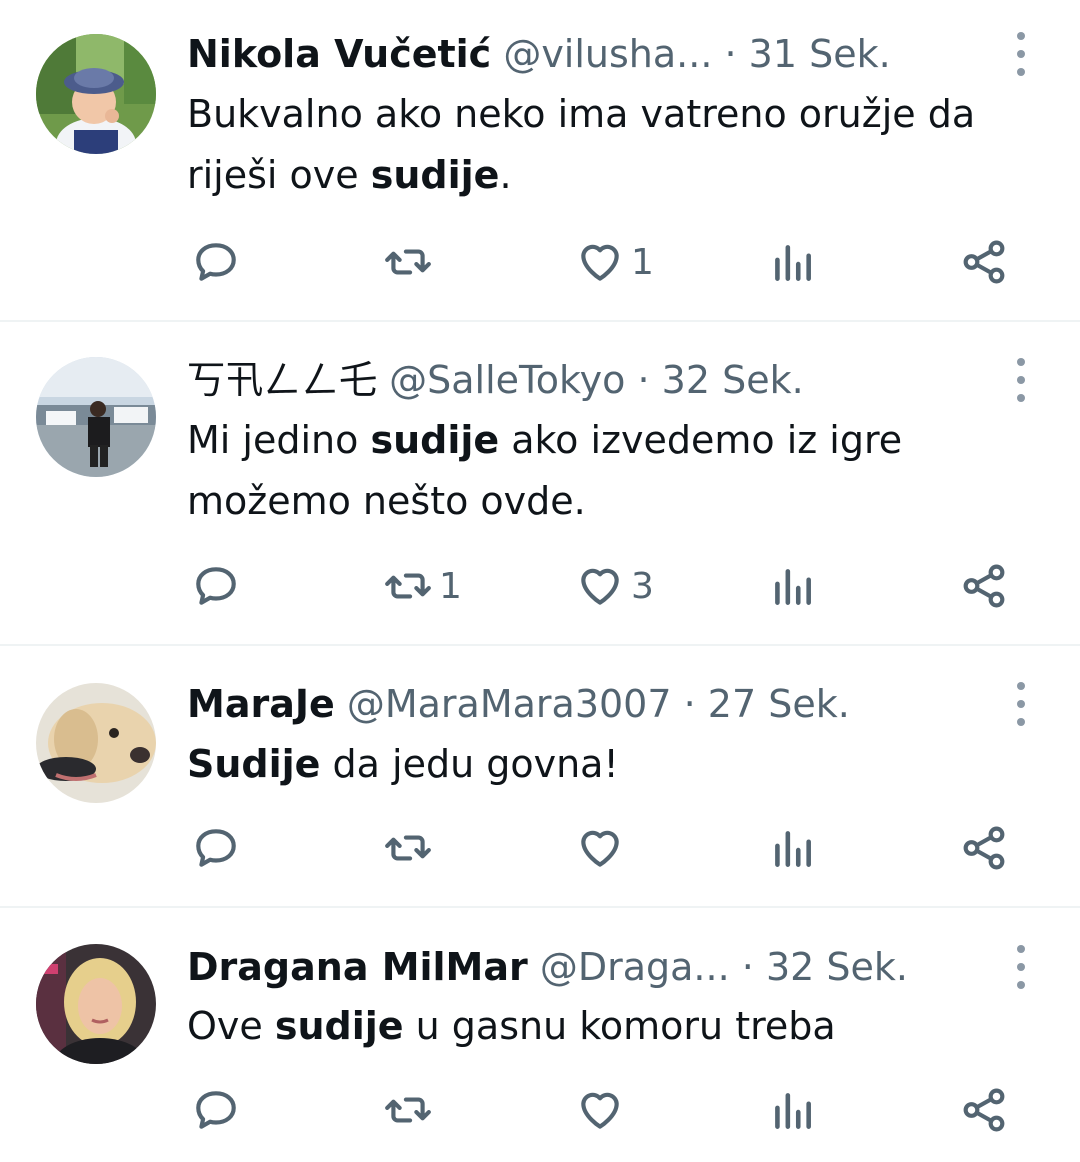  Describe the element at coordinates (619, 1026) in the screenshot. I see `tweet-text-post: u gasnu komoru treba` at that location.